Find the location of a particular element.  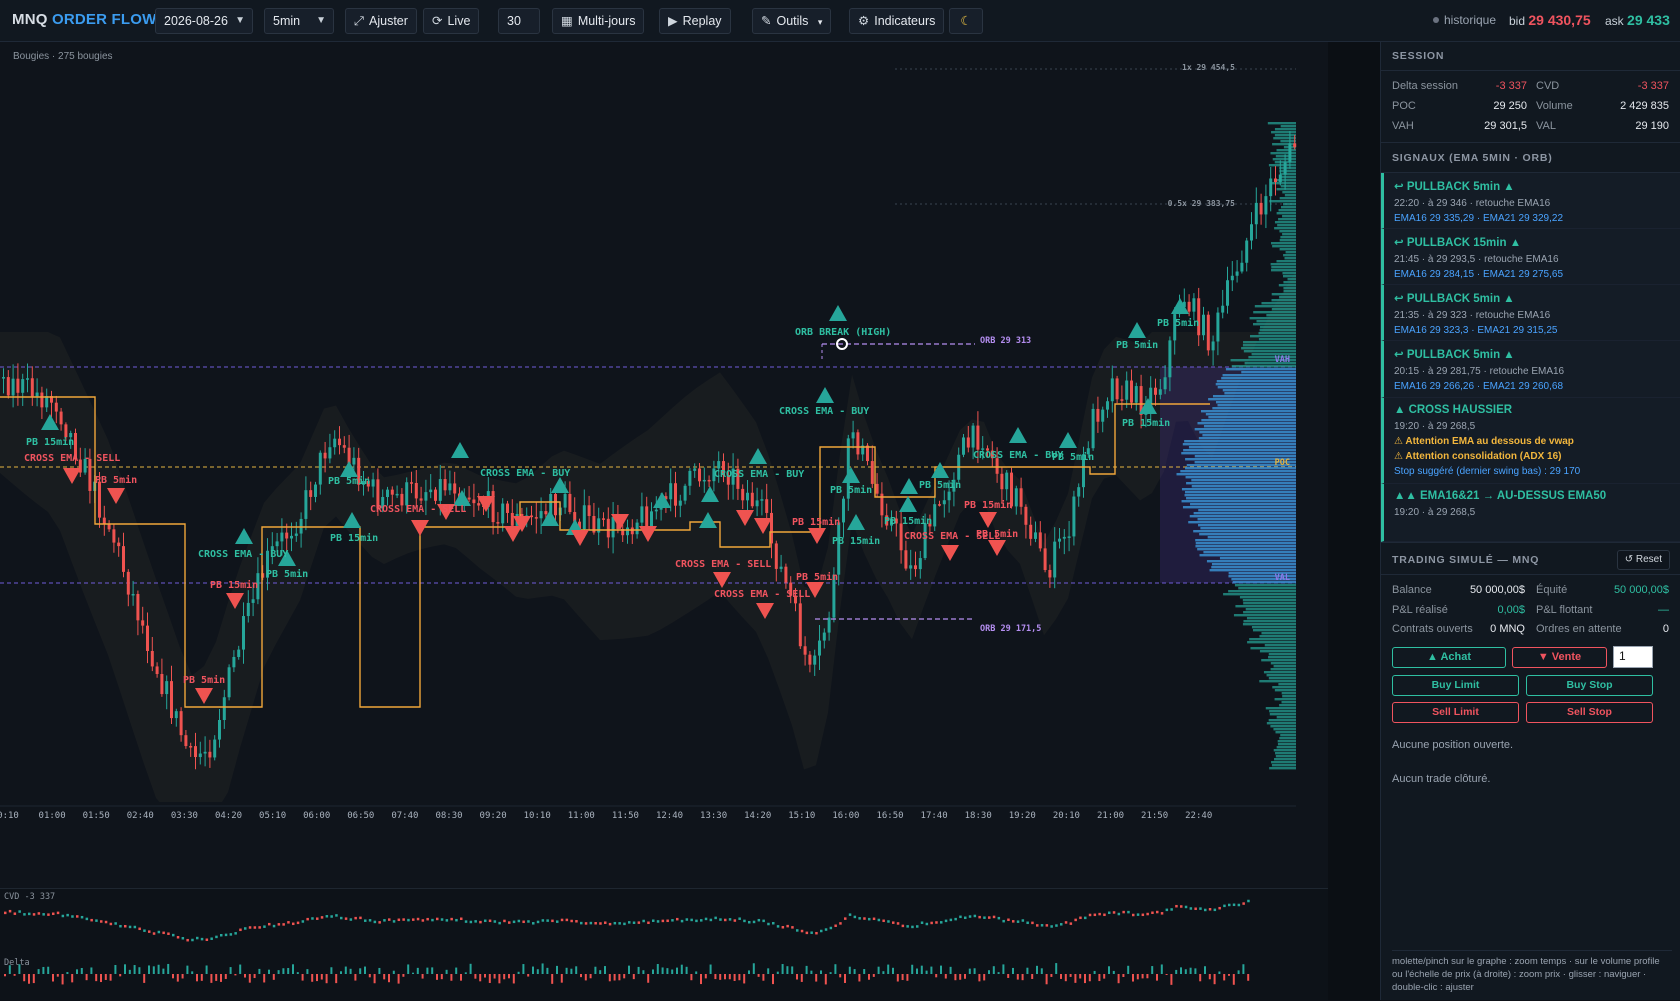

time-tick-label: 14:20 is located at coordinates (757, 816).